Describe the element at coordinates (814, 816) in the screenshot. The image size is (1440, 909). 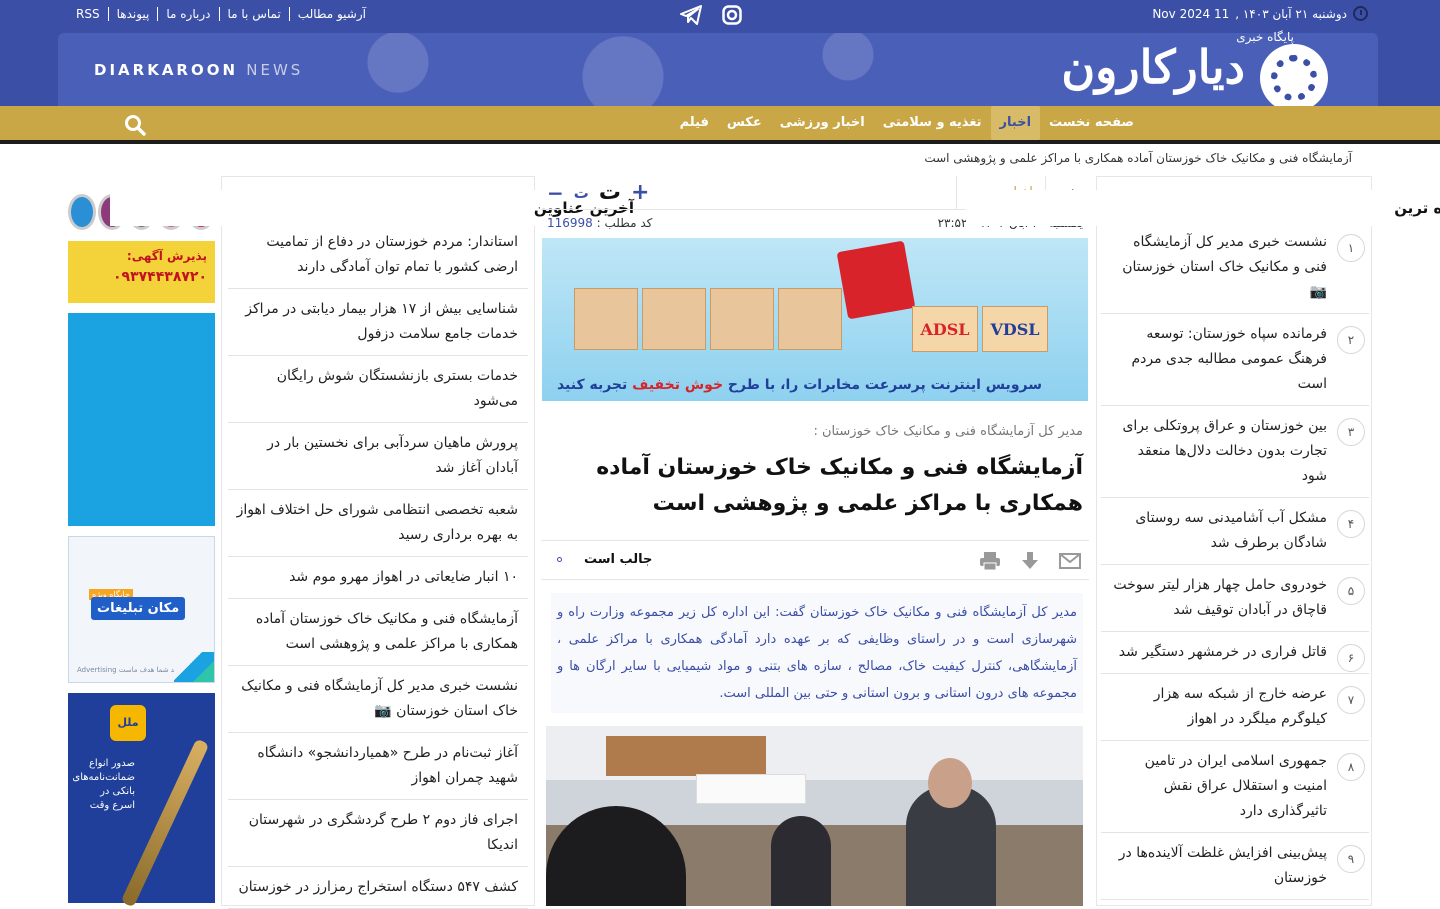
I see `article-photo` at that location.